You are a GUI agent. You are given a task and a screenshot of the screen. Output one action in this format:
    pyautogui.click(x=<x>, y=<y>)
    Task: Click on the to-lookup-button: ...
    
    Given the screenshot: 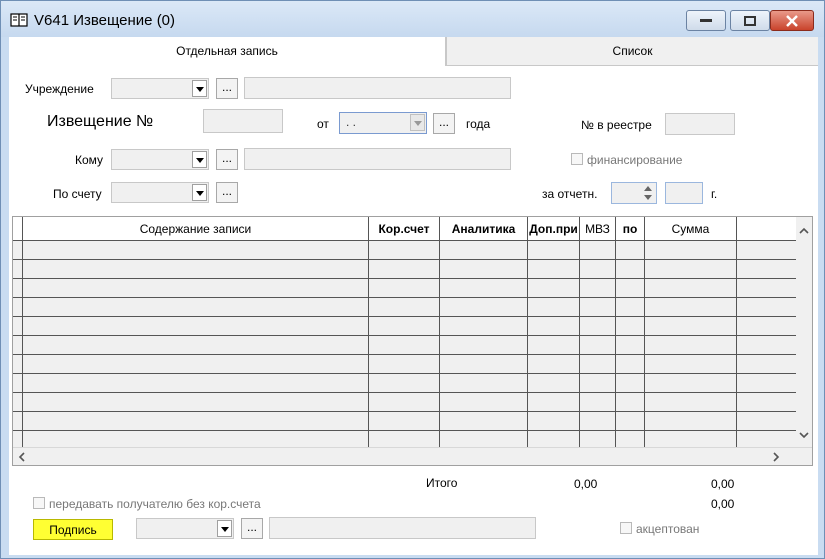 What is the action you would take?
    pyautogui.click(x=227, y=159)
    